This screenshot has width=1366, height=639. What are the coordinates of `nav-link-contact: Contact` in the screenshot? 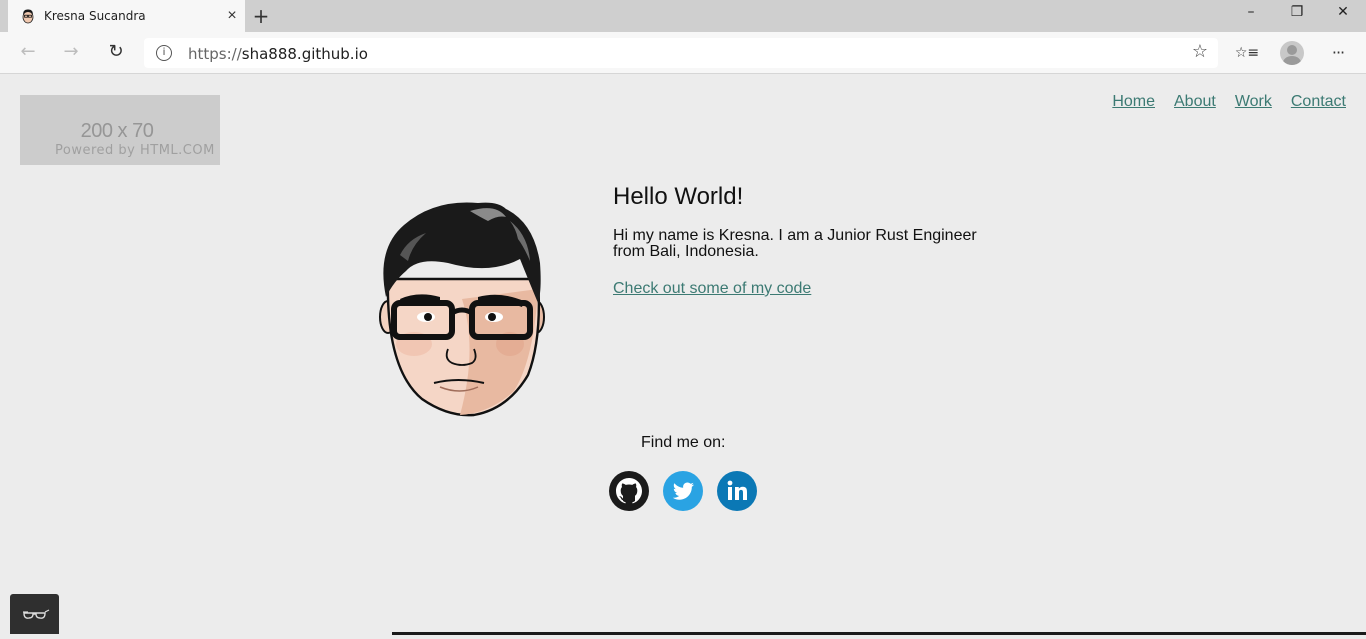 It's located at (1318, 102).